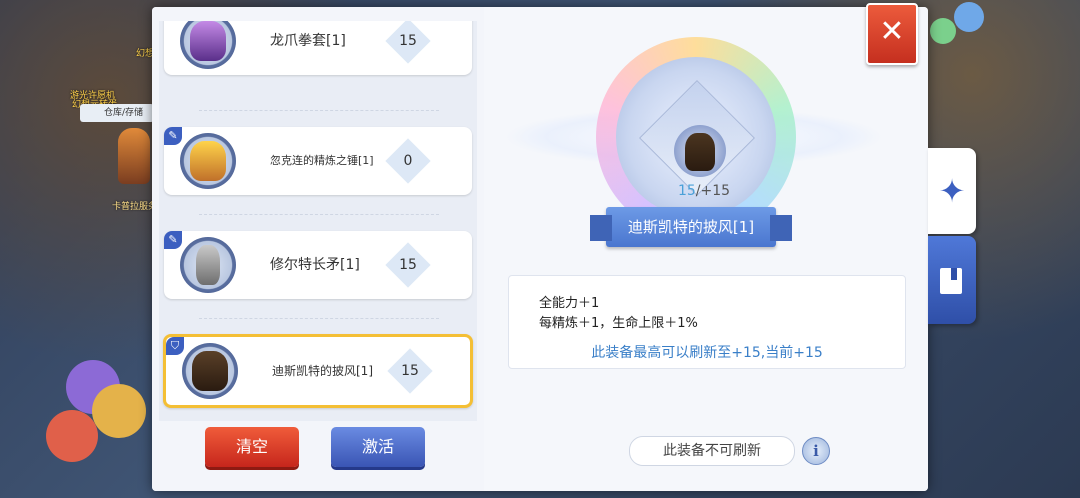 This screenshot has height=498, width=1080. I want to click on npc-label: 卡普拉服务, so click(135, 207).